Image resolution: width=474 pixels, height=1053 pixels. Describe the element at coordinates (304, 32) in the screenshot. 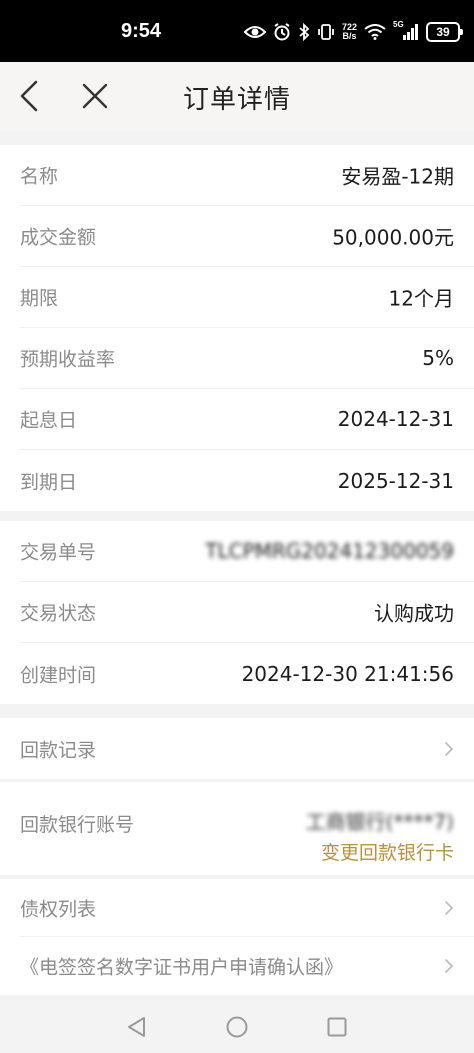

I see `bluetooth-icon` at that location.